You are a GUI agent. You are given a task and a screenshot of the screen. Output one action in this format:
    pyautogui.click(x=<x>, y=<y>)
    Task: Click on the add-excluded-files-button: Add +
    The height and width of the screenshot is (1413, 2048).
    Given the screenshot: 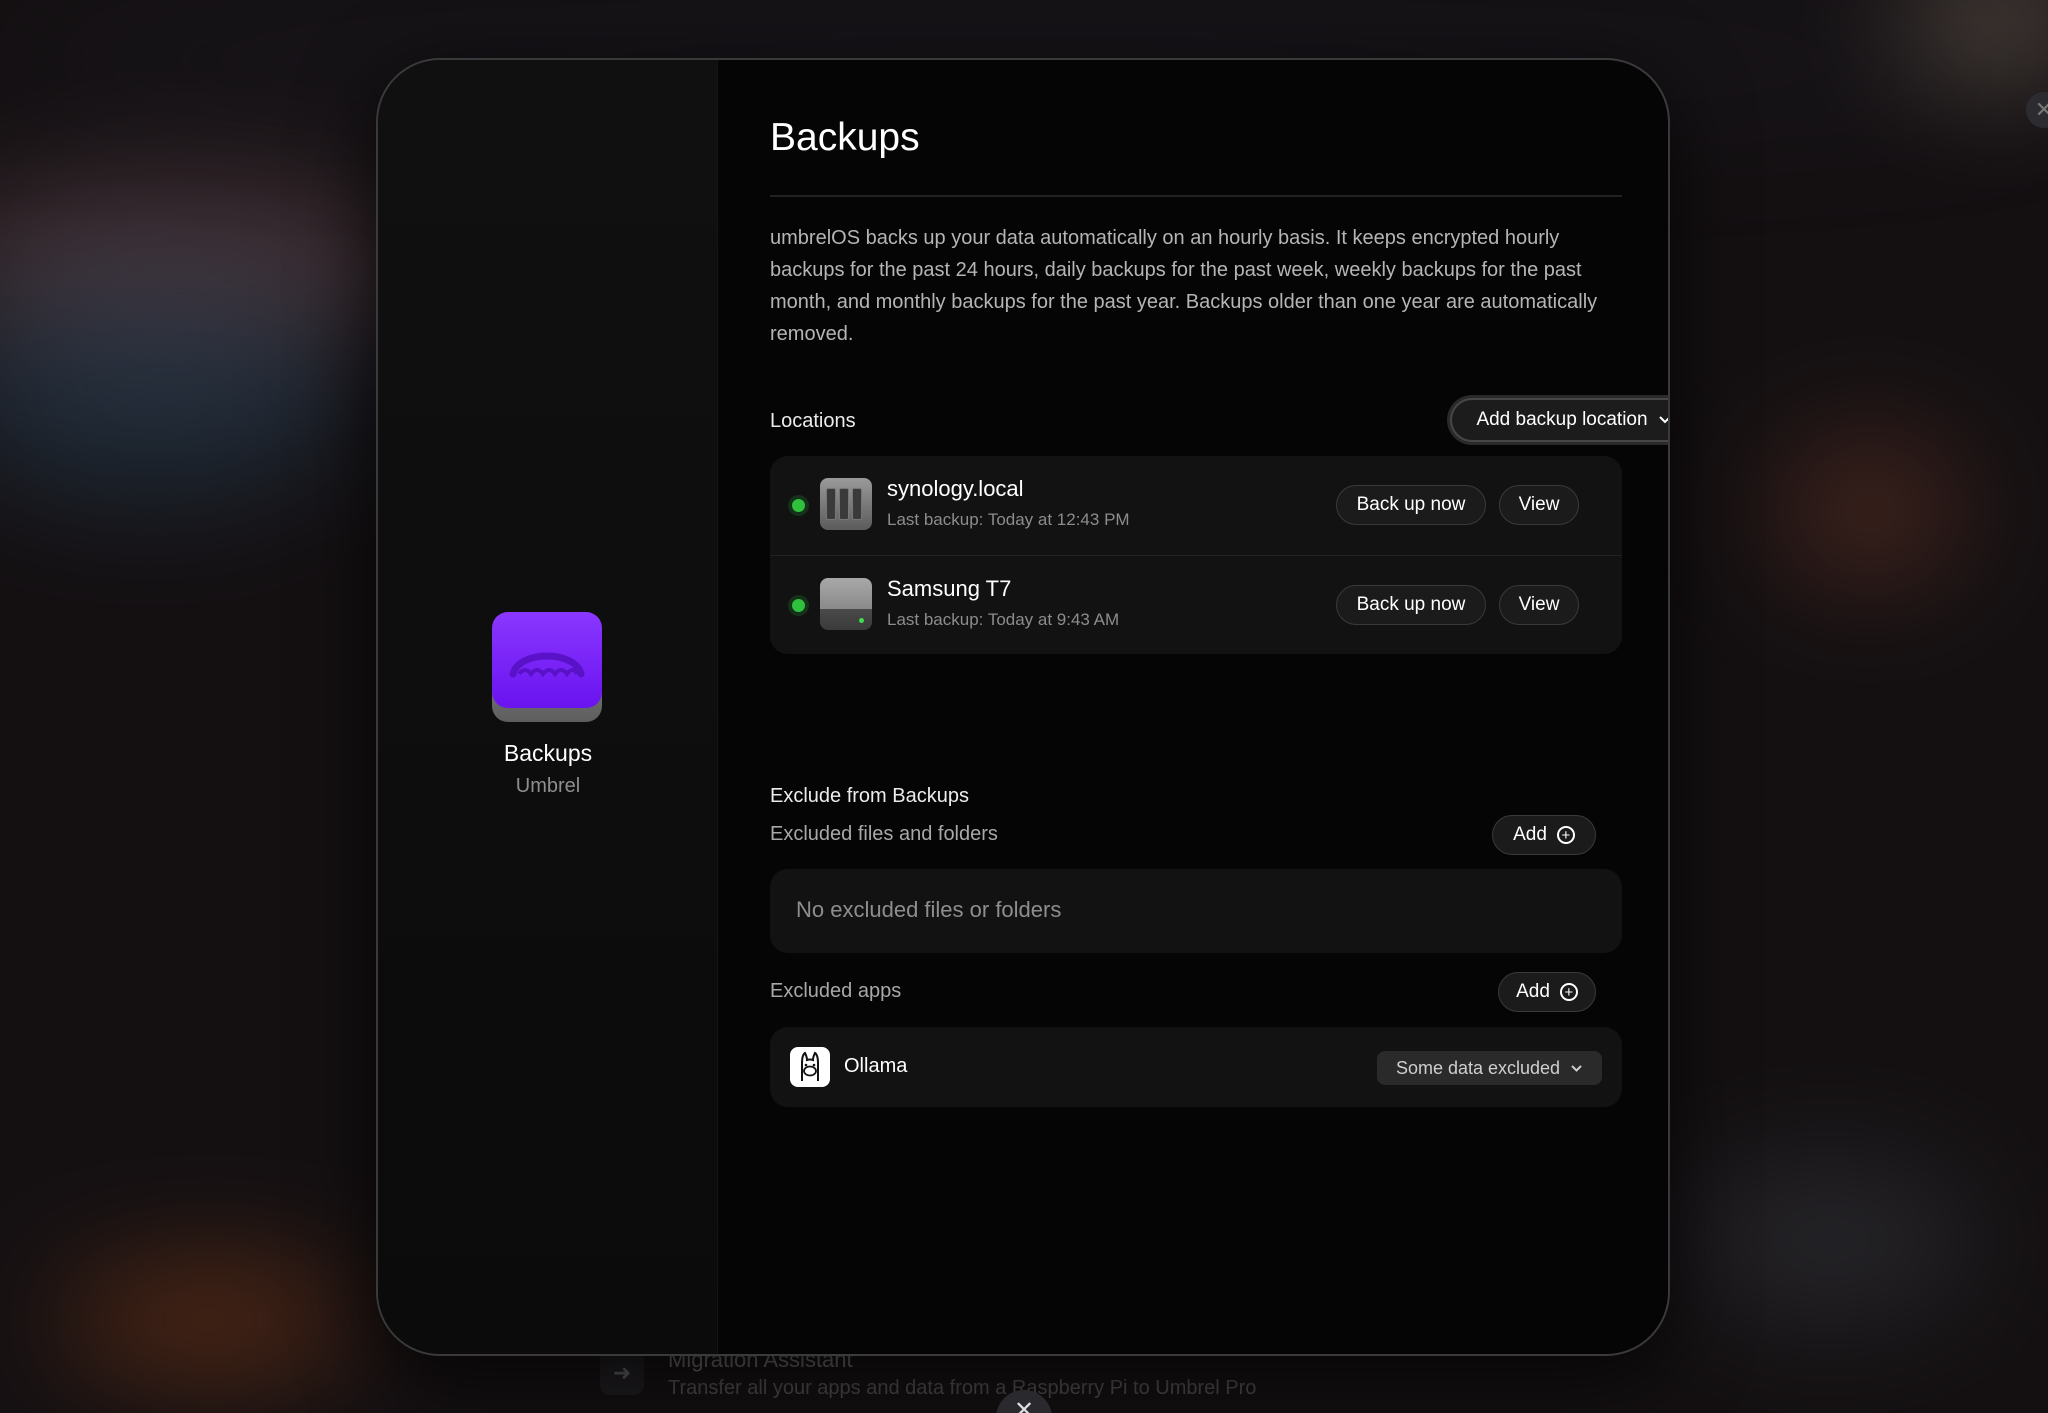 What is the action you would take?
    pyautogui.click(x=1544, y=835)
    